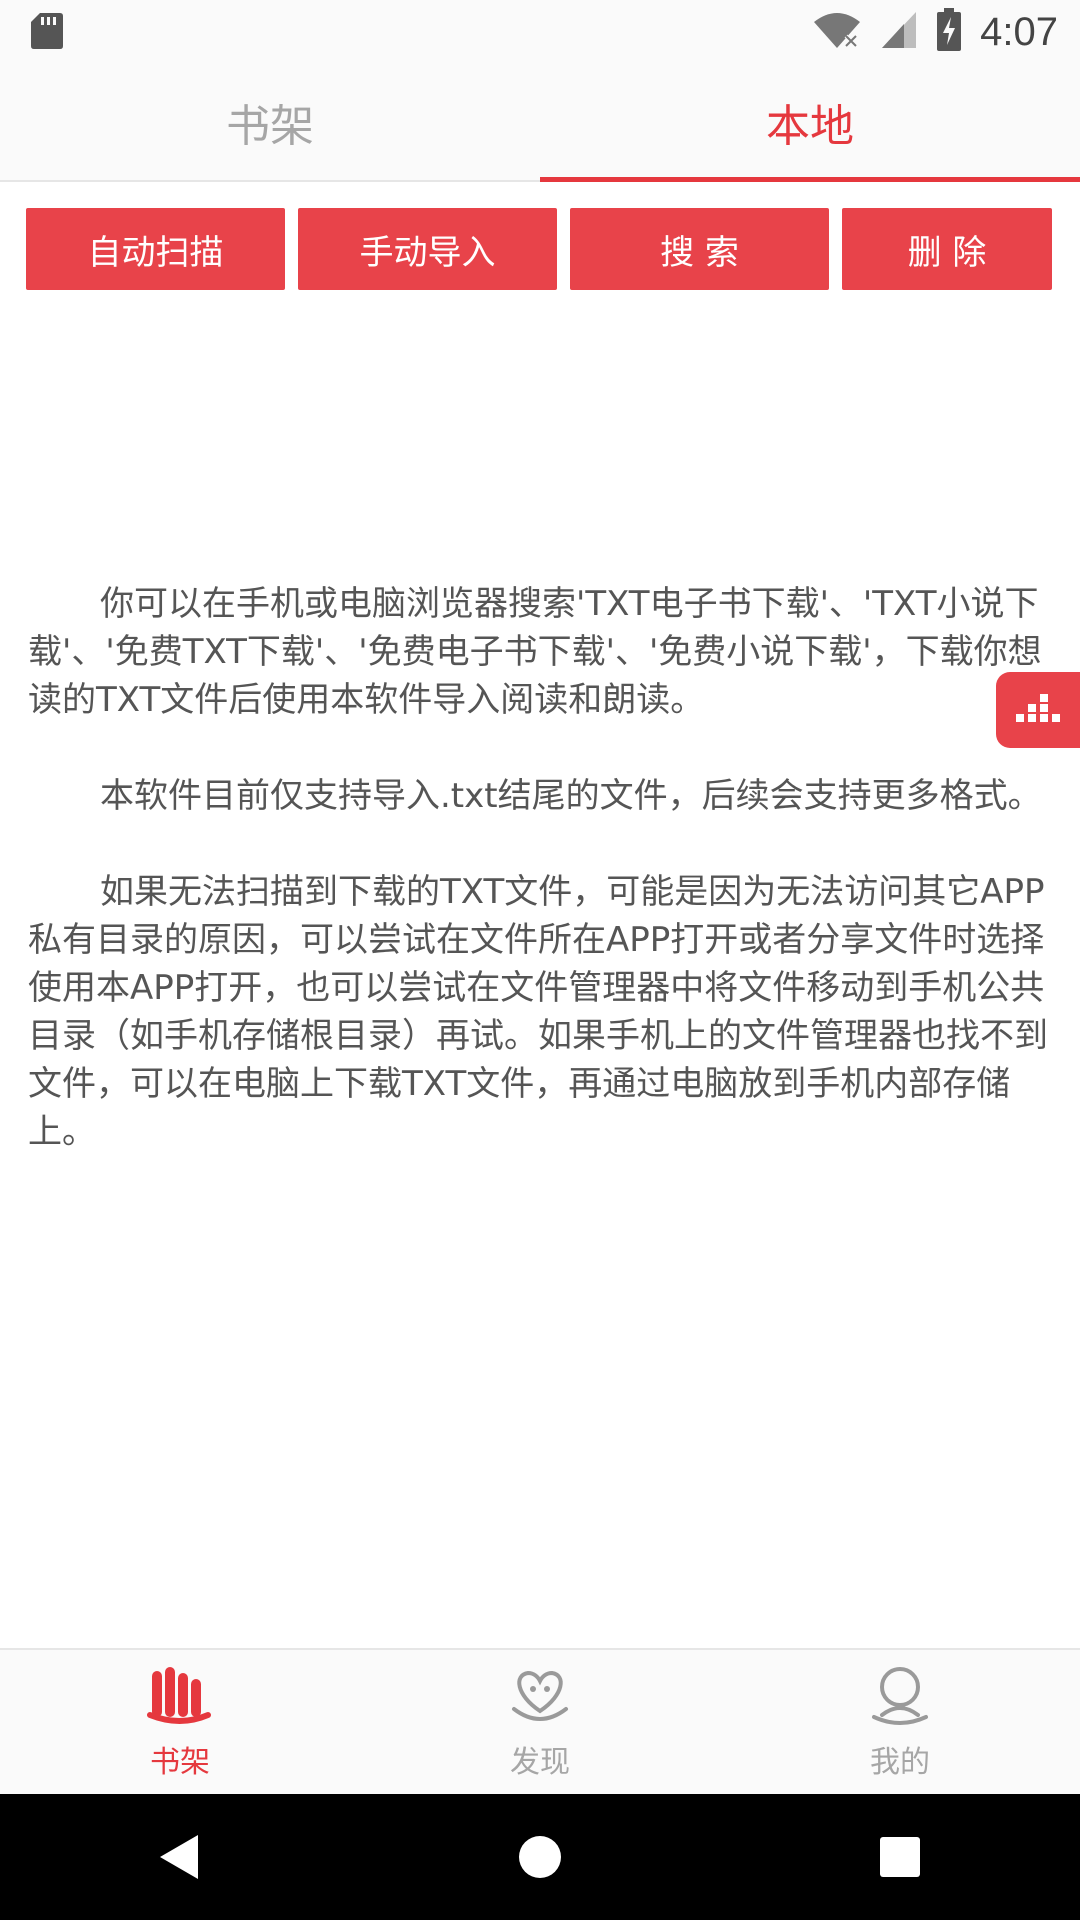 The height and width of the screenshot is (1920, 1080). I want to click on status-icons: 4:07, so click(935, 32).